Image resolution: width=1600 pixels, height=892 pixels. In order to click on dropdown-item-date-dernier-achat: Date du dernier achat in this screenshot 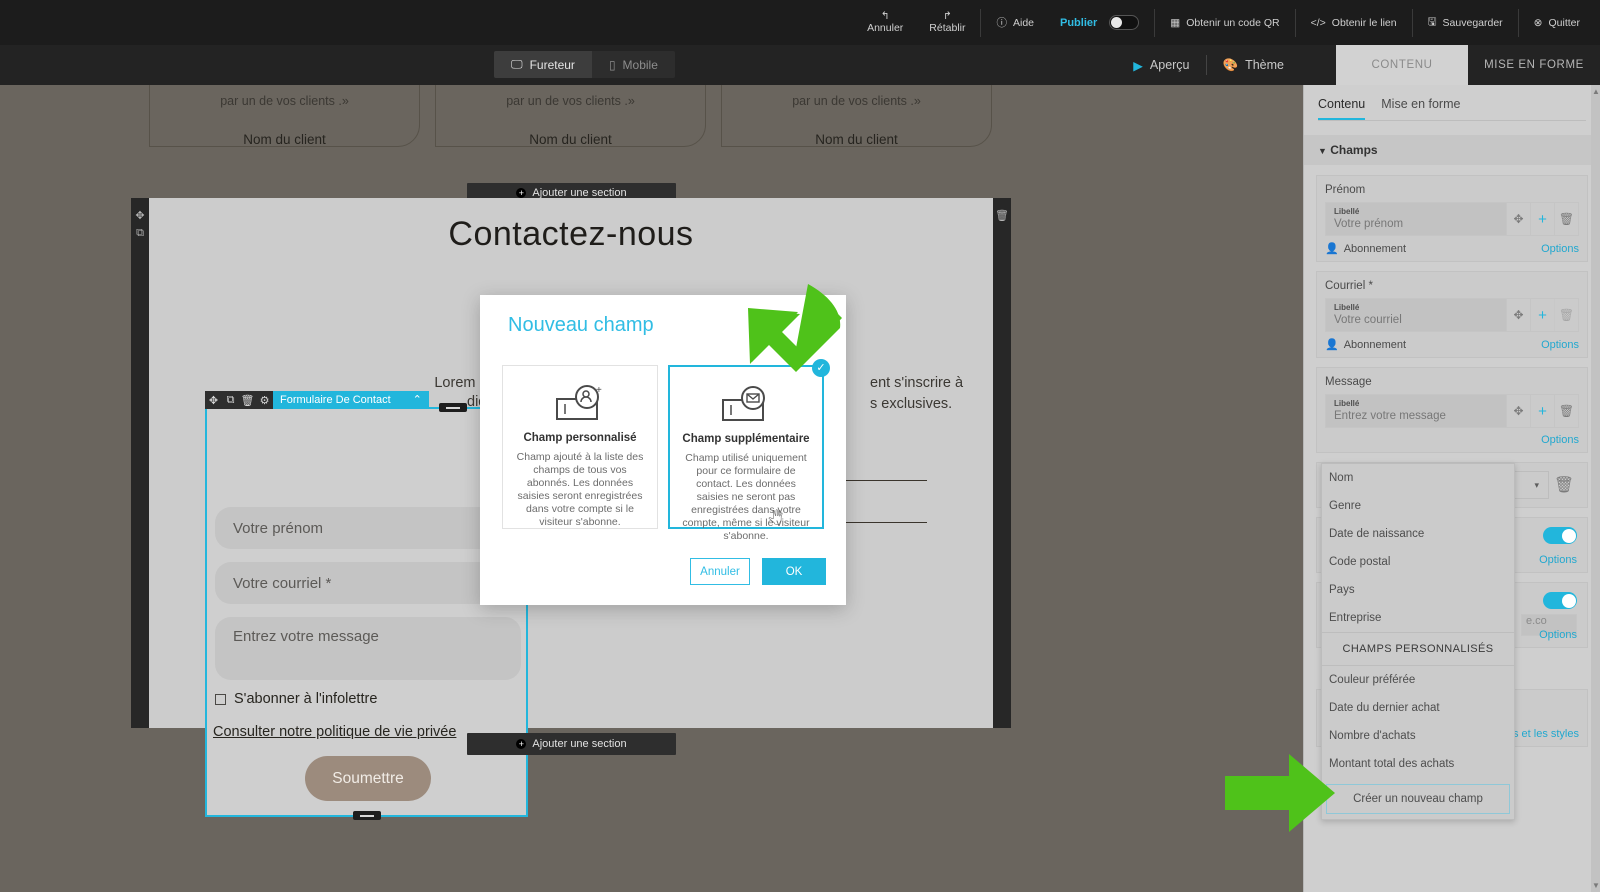, I will do `click(1418, 708)`.